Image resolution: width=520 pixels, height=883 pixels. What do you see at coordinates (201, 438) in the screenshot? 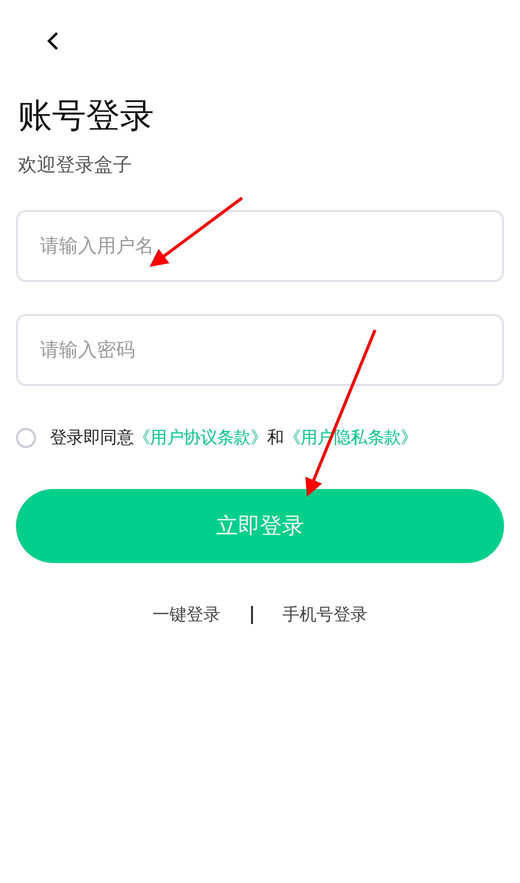
I see `terms-link: 《用户协议条款》` at bounding box center [201, 438].